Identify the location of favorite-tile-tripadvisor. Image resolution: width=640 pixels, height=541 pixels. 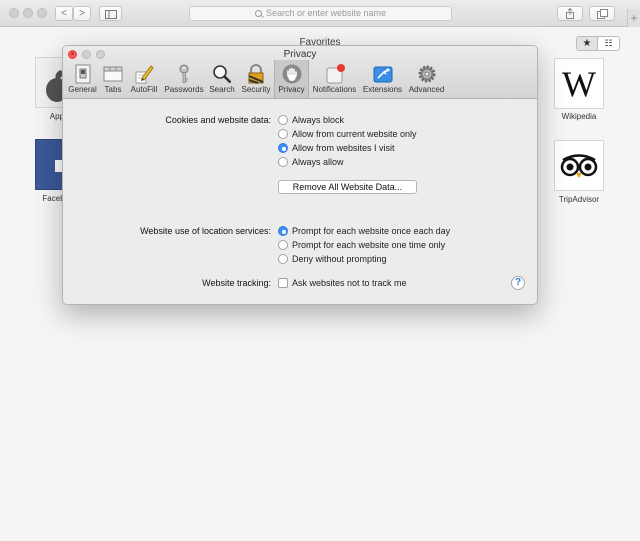
(579, 165).